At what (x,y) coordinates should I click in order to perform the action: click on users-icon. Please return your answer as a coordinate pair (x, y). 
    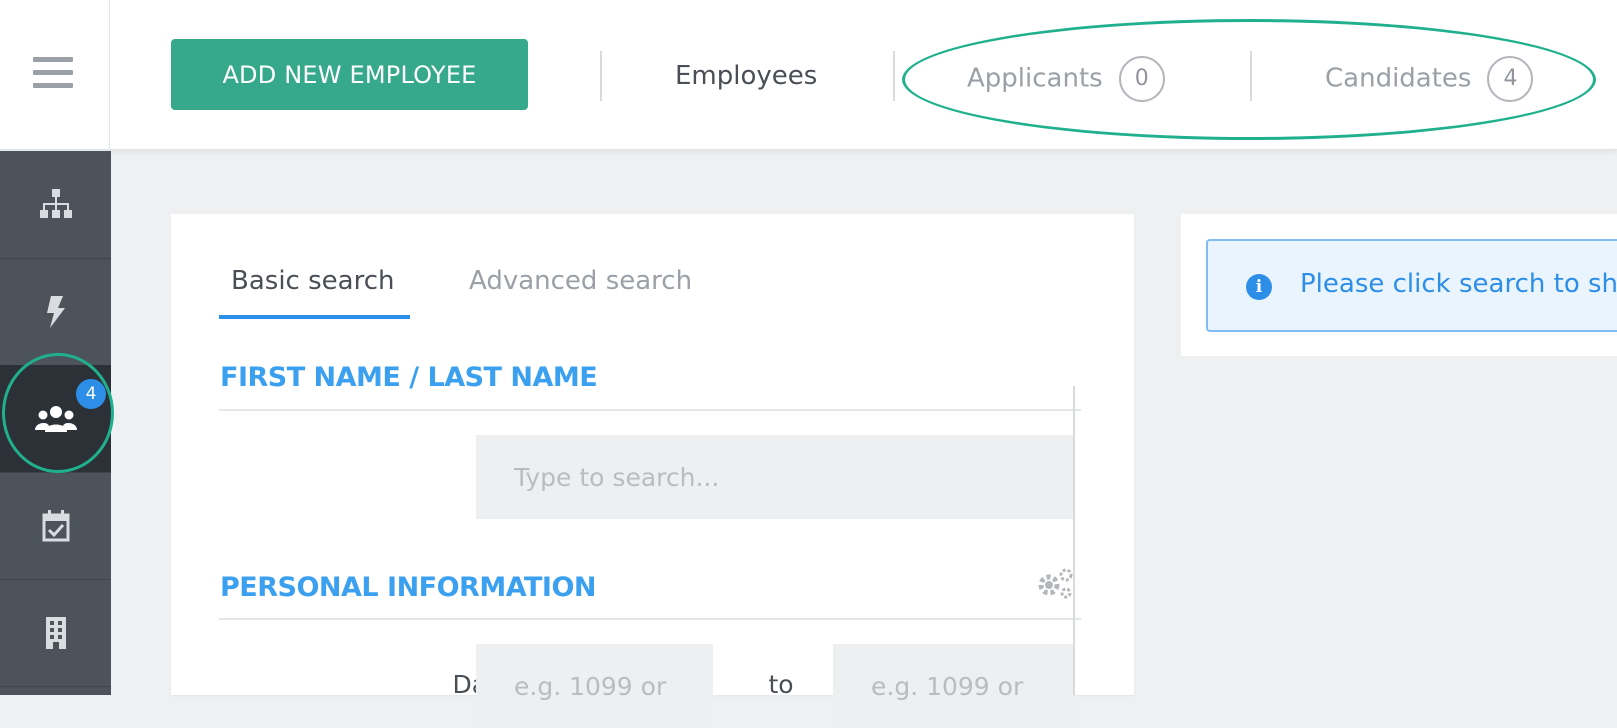
    Looking at the image, I should click on (55, 418).